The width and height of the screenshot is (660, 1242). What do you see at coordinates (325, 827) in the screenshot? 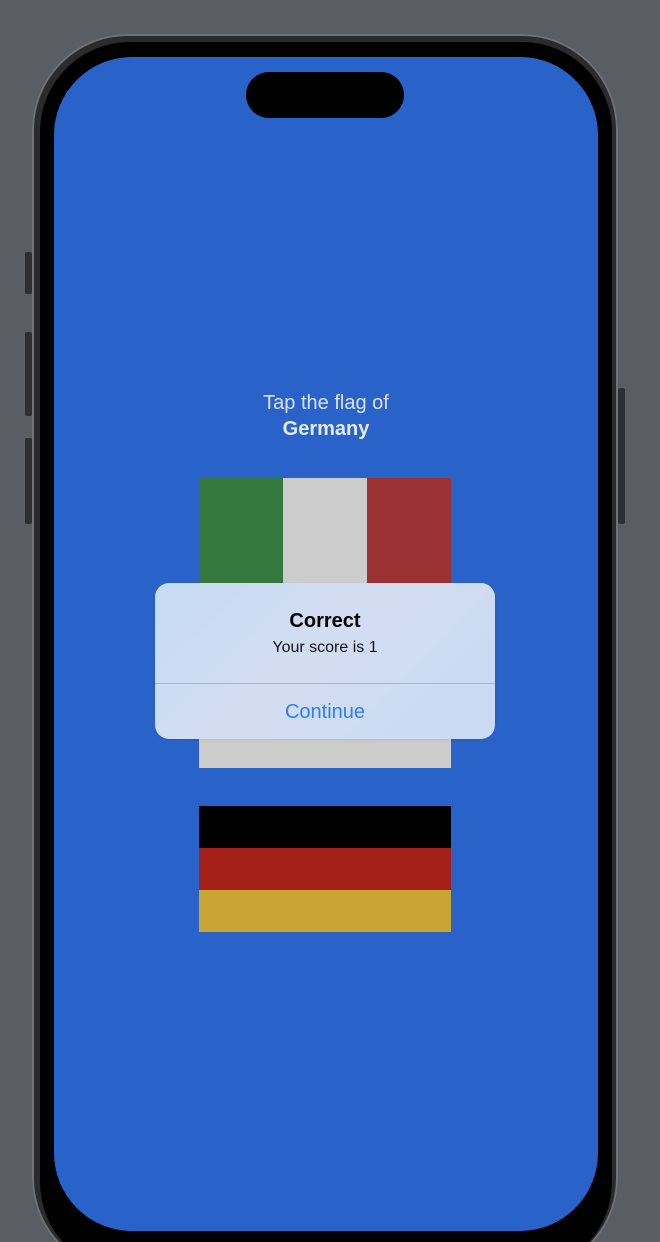
I see `germany-flag-black-band` at bounding box center [325, 827].